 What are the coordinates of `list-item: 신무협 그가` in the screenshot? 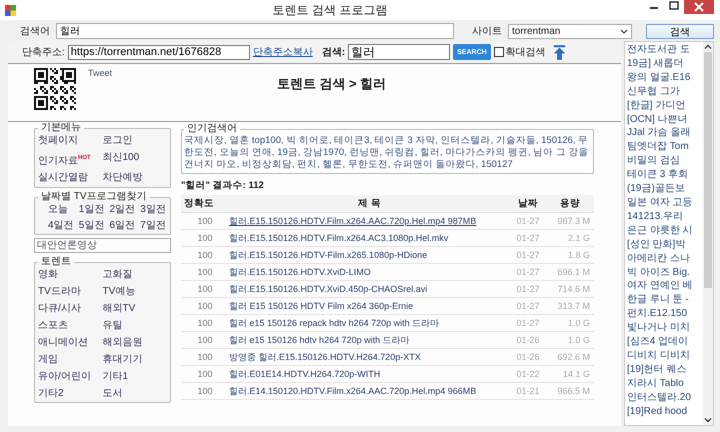 It's located at (653, 91).